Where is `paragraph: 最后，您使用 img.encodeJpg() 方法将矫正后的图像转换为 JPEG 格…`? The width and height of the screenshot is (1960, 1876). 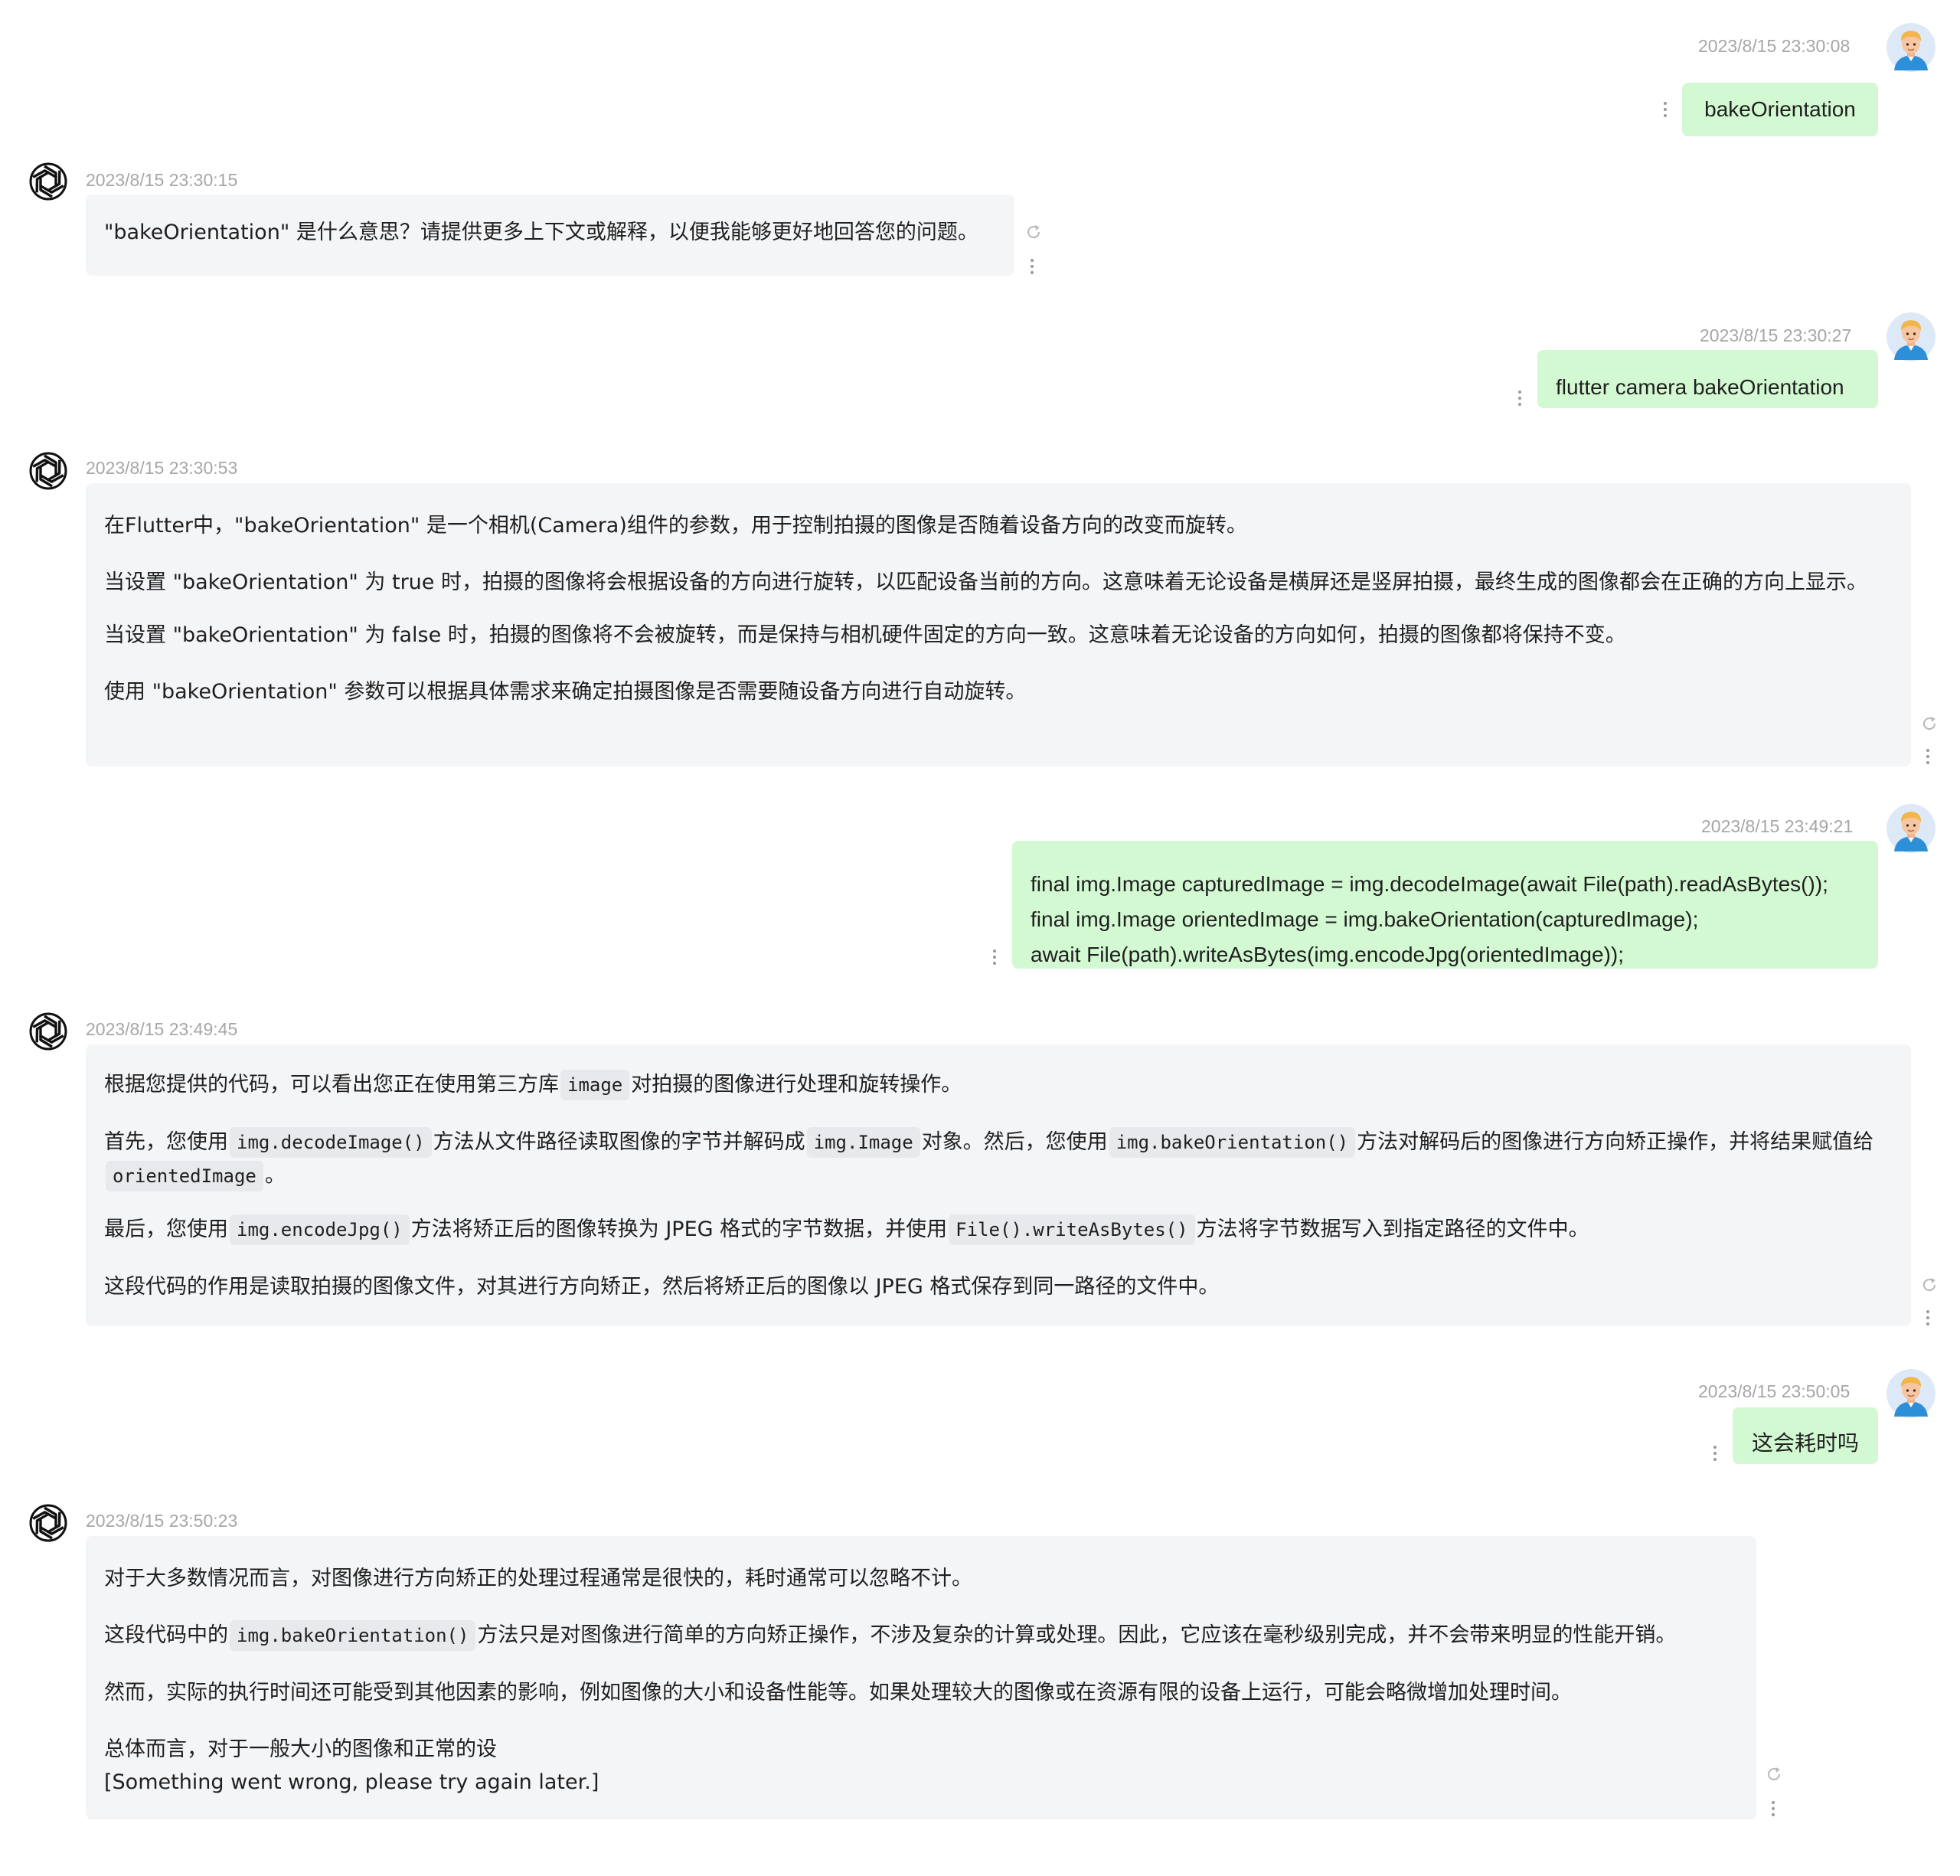 paragraph: 最后，您使用 img.encodeJpg() 方法将矫正后的图像转换为 JPEG 格… is located at coordinates (998, 1230).